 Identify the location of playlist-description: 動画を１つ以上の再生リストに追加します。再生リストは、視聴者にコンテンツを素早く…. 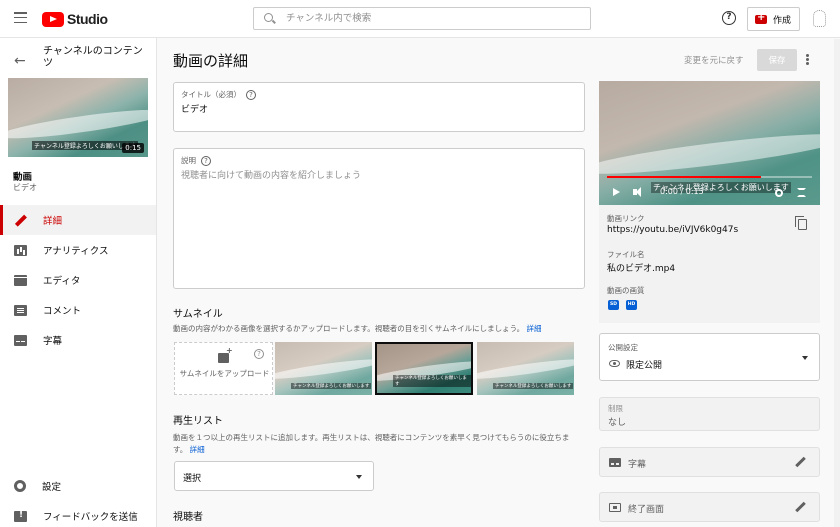
(375, 444).